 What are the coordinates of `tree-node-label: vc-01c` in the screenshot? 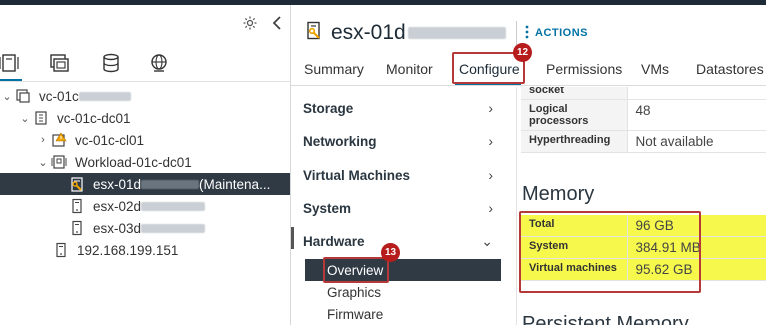 It's located at (59, 96).